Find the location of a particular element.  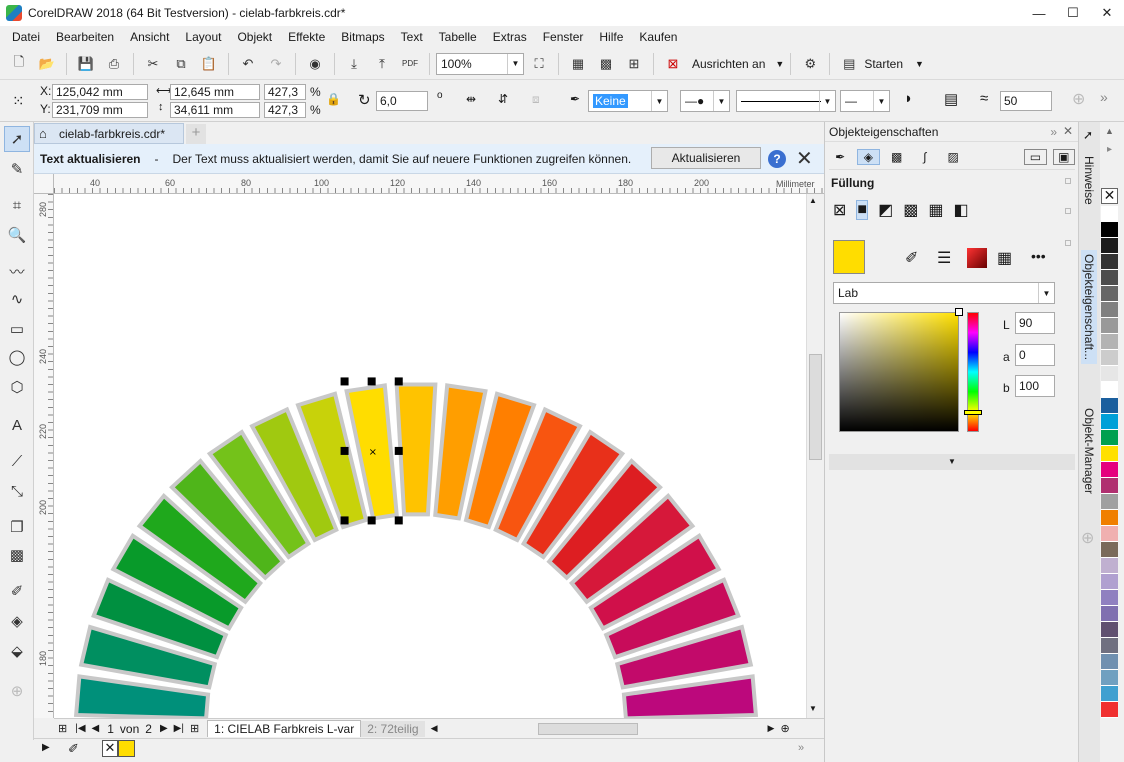

start-launcher-dropdown: Starten is located at coordinates (883, 64).